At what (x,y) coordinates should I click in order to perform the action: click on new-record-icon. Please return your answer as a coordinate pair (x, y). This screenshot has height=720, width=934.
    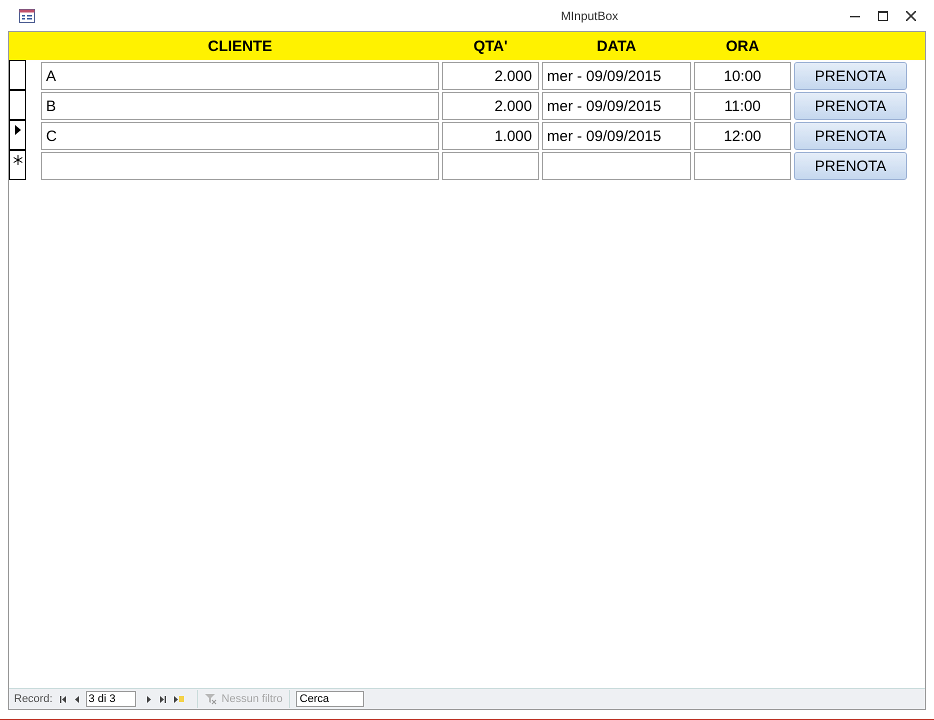
    Looking at the image, I should click on (178, 699).